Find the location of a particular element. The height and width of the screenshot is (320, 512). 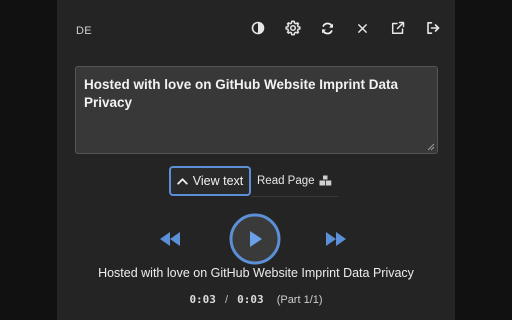

playback-time: 0:03 / 0:03 (Part 1/1) is located at coordinates (256, 299).